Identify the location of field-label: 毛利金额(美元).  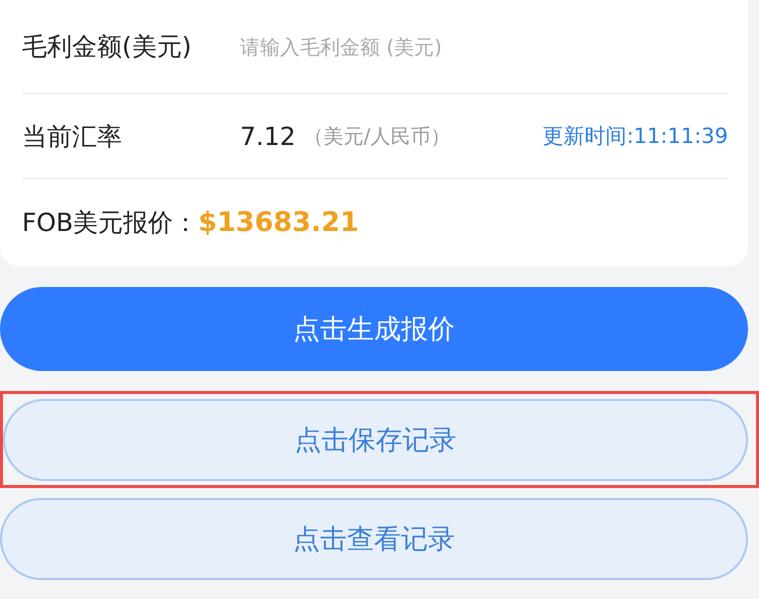
(107, 47).